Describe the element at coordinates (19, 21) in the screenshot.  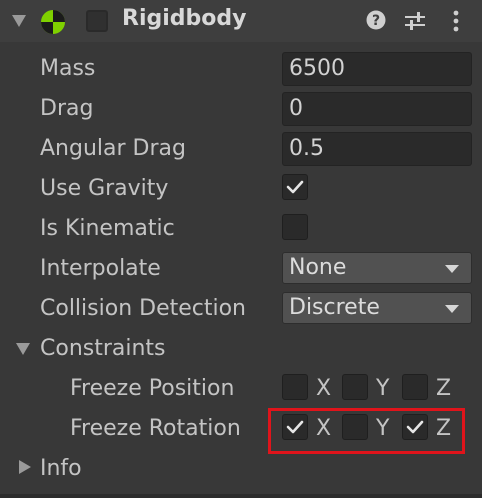
I see `component-foldout-icon` at that location.